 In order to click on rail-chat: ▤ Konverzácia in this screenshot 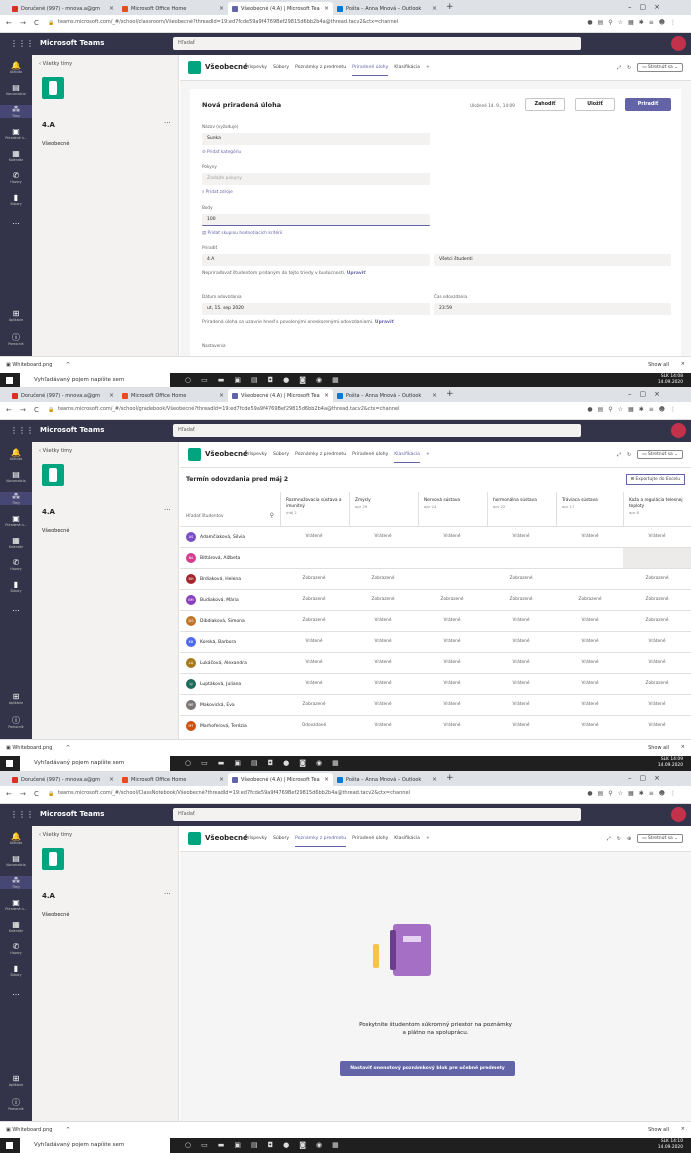, I will do `click(16, 89)`.